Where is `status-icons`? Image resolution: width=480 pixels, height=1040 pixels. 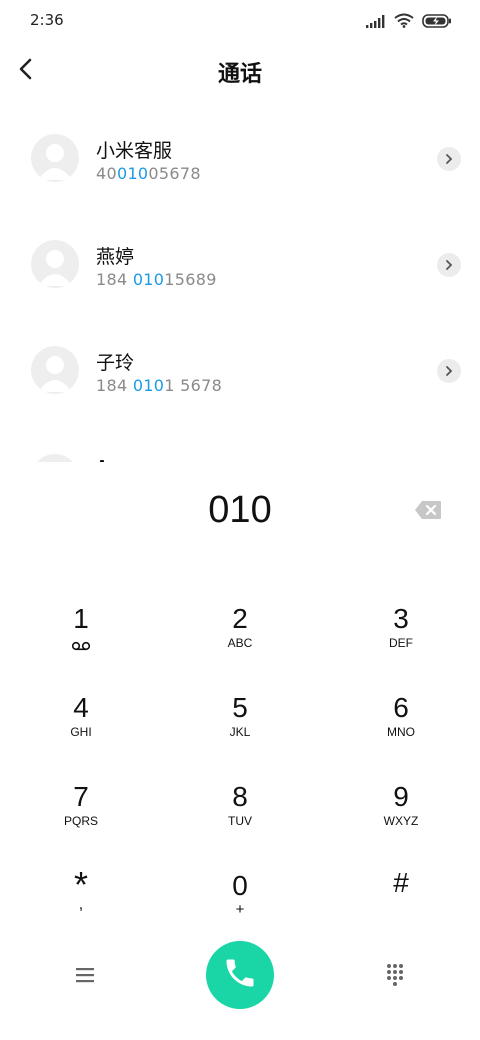
status-icons is located at coordinates (409, 22).